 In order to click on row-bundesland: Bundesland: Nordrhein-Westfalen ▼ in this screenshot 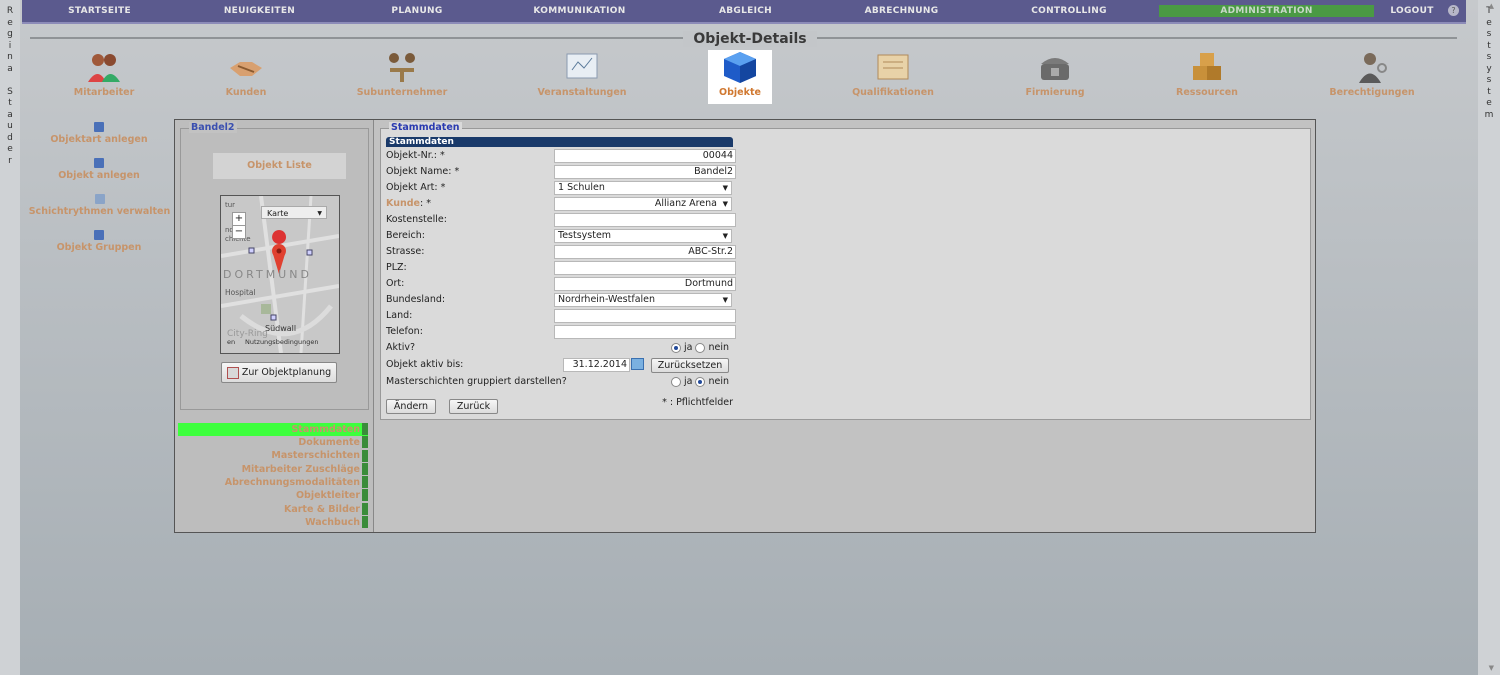, I will do `click(559, 301)`.